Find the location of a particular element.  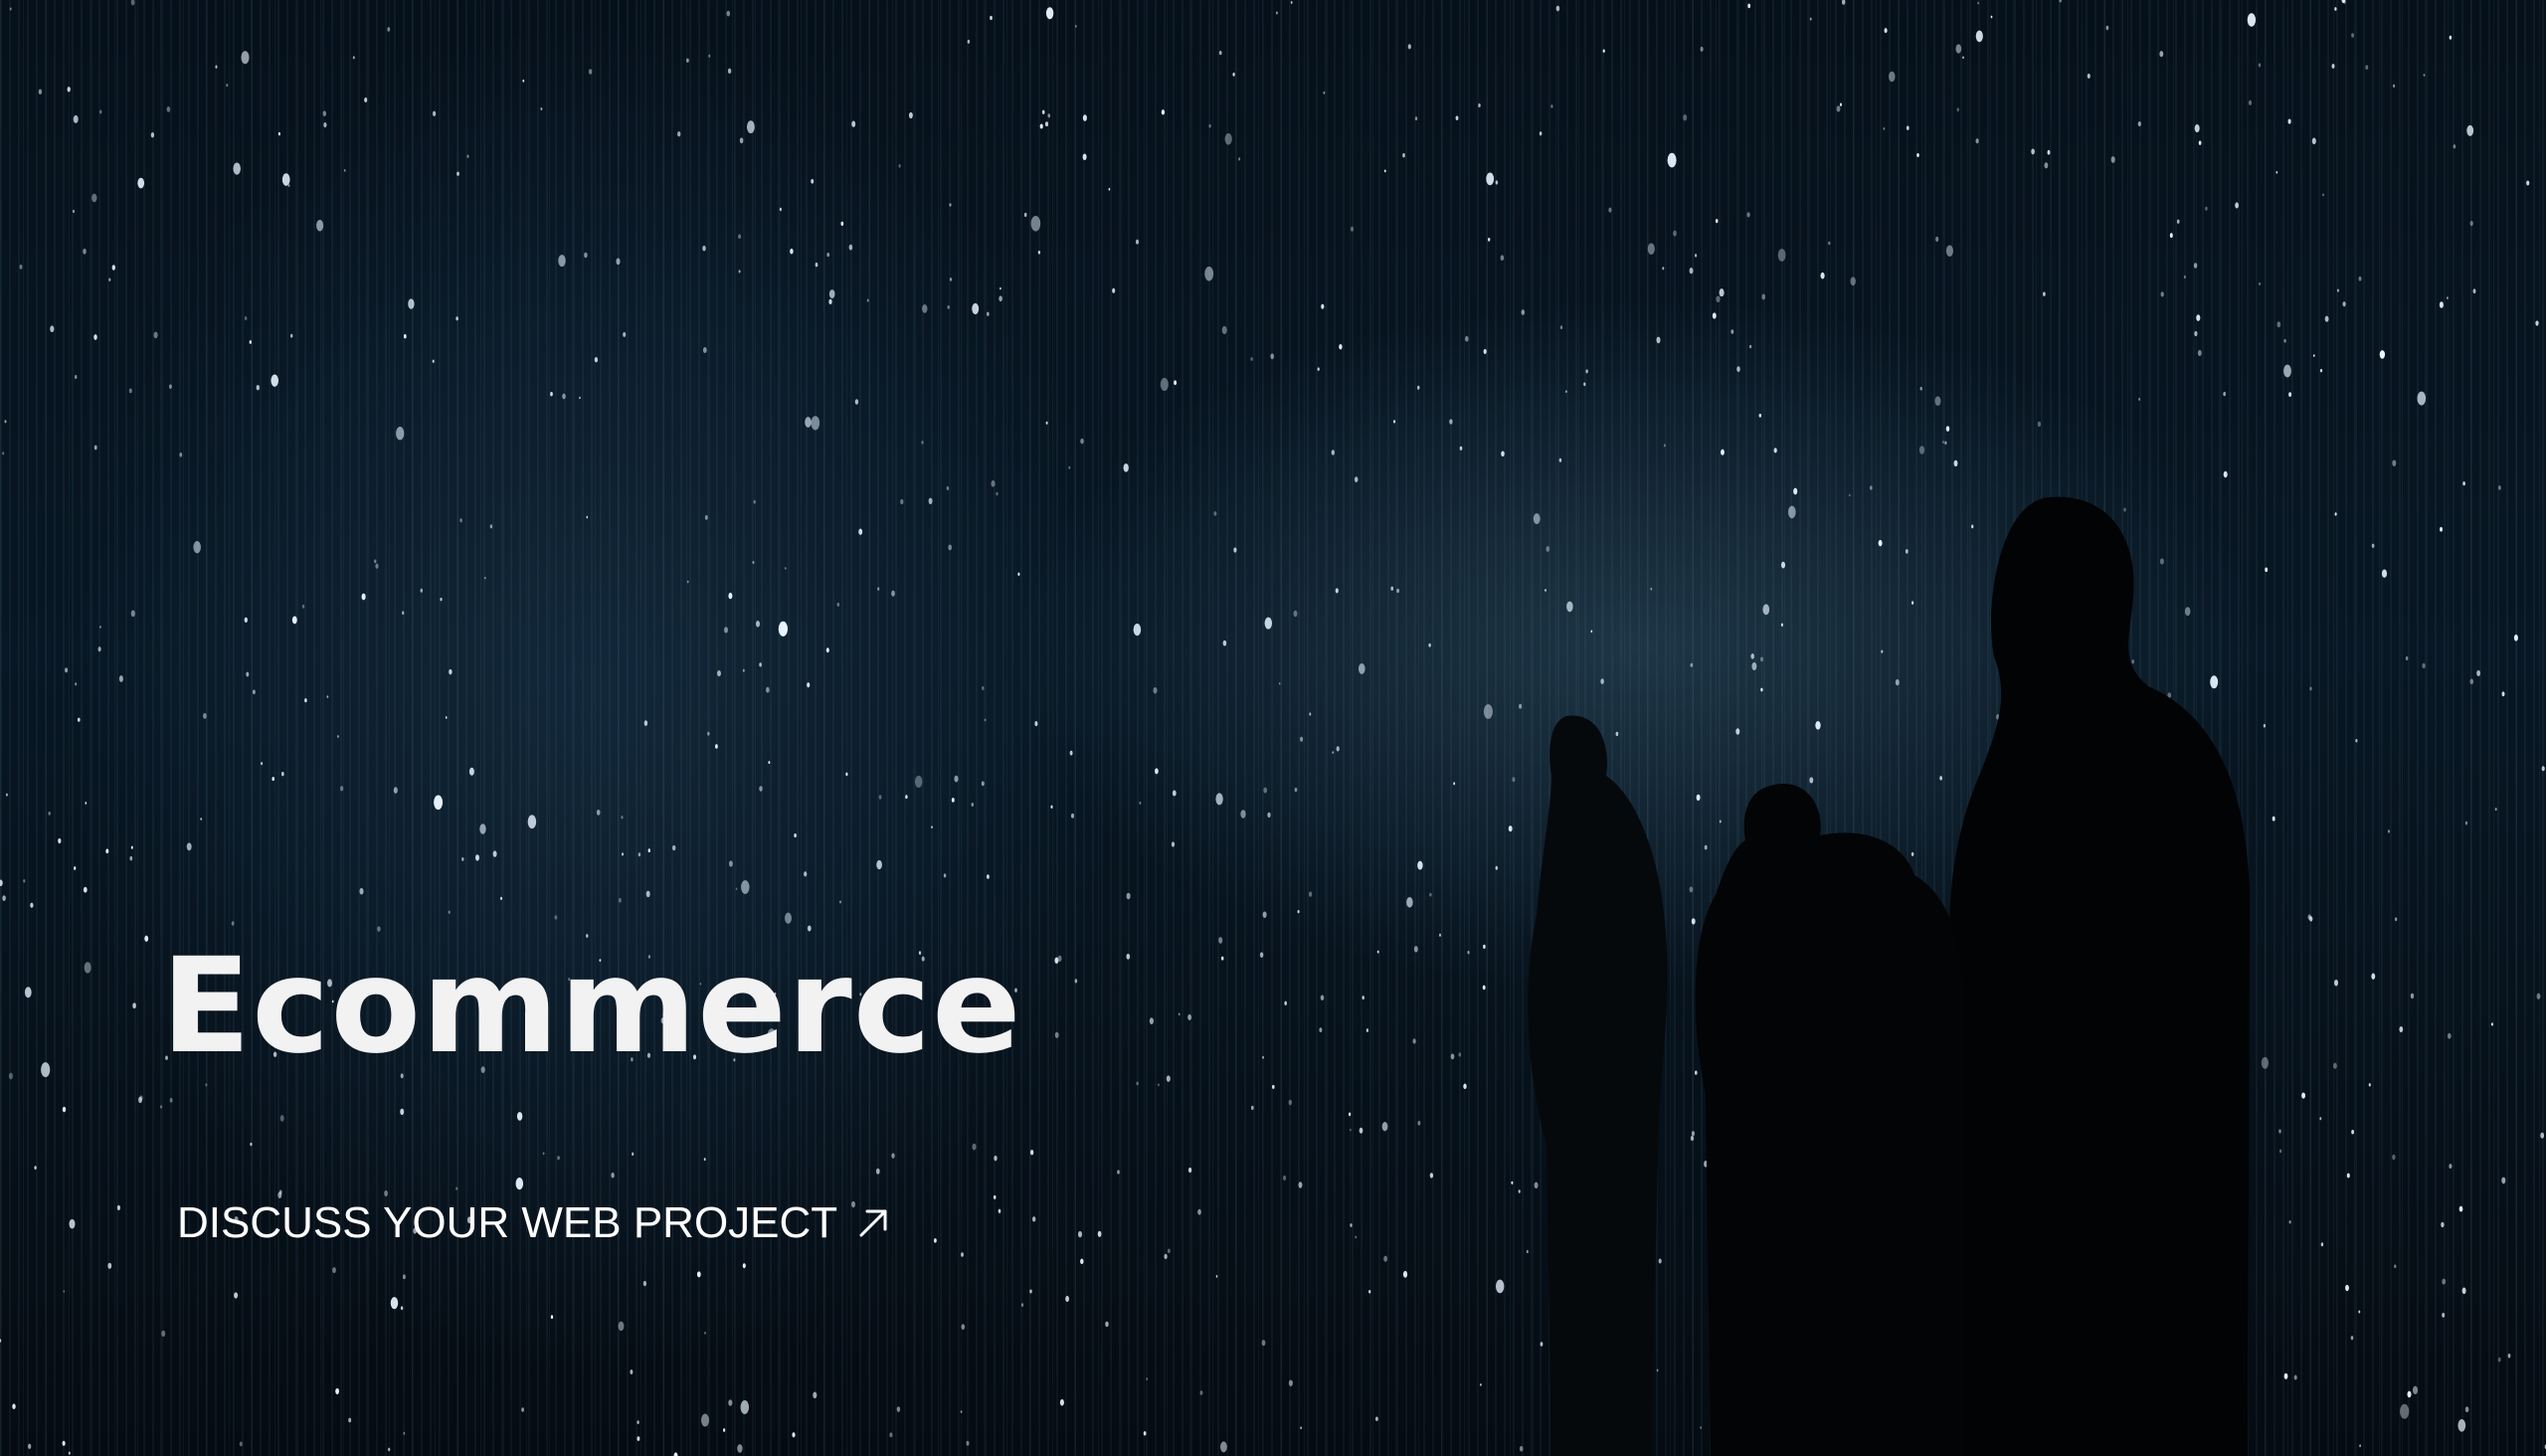

page-title: Ecommerce is located at coordinates (591, 1006).